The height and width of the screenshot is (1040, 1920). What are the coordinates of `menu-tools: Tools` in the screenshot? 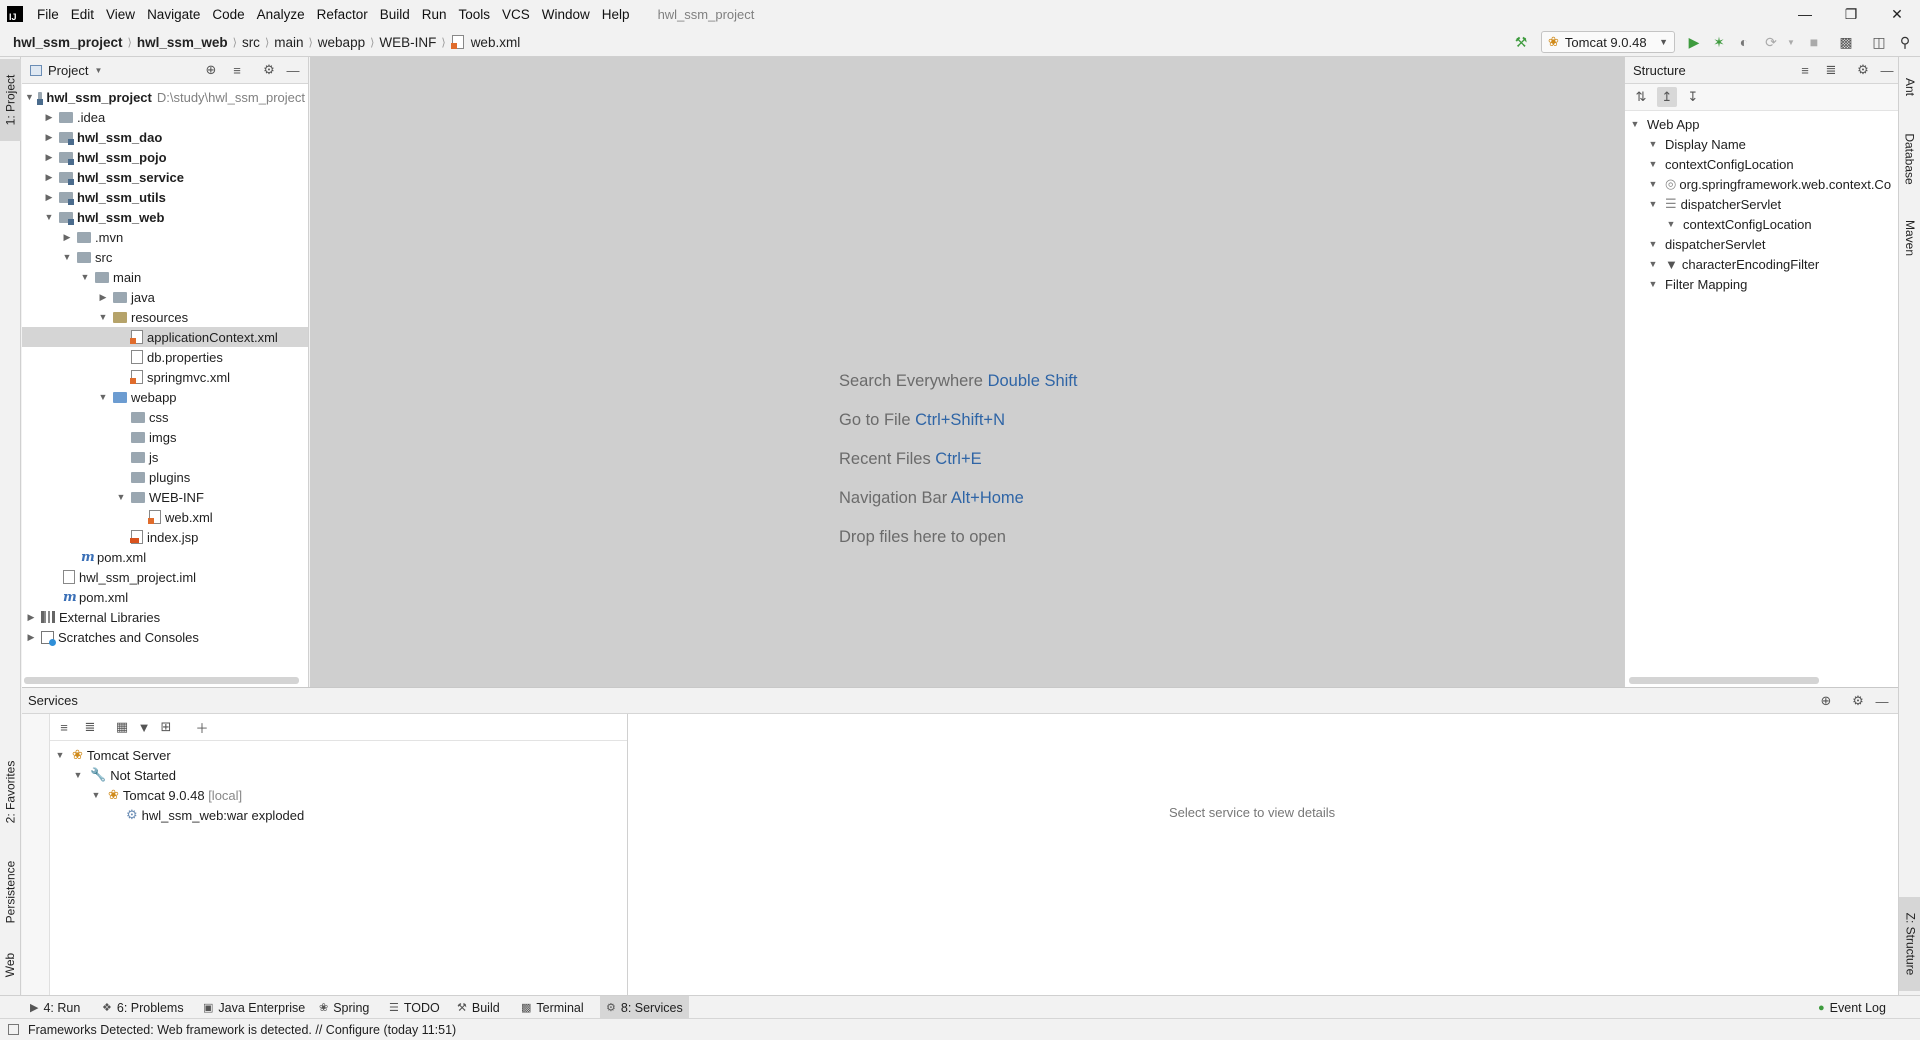 It's located at (475, 14).